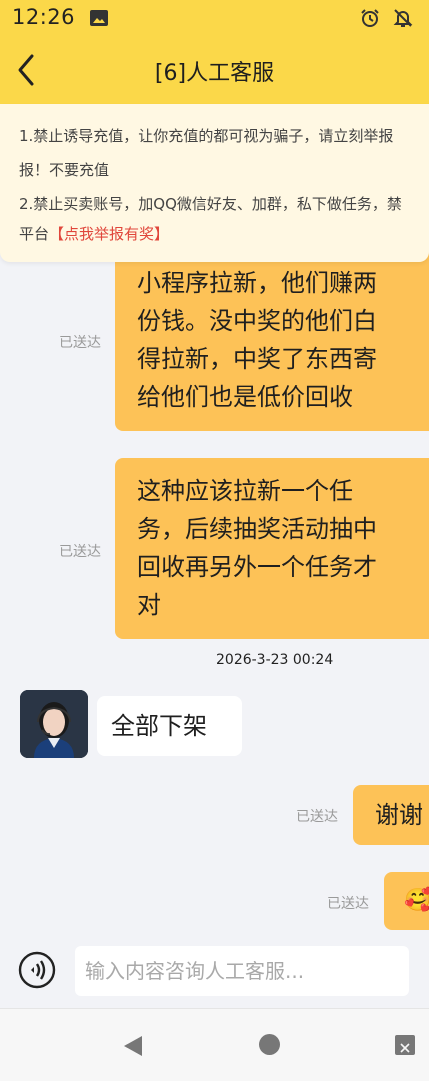 This screenshot has width=429, height=1081. I want to click on nav-back-icon, so click(133, 1046).